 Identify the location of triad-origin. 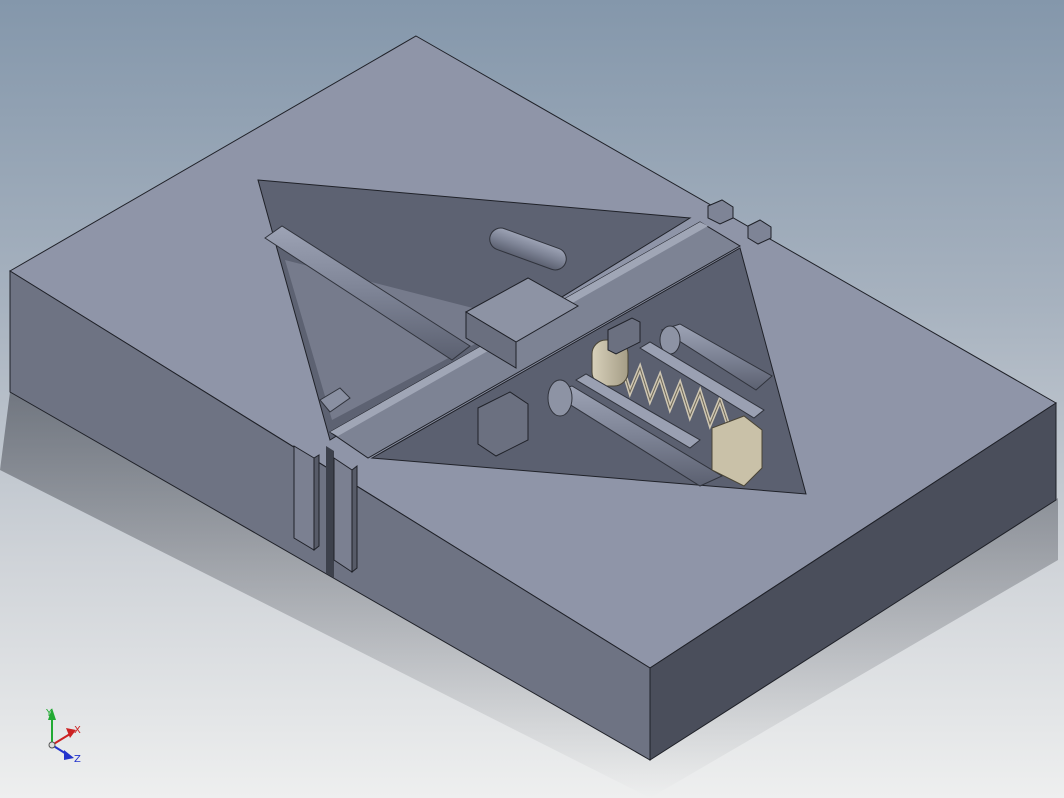
(52, 745).